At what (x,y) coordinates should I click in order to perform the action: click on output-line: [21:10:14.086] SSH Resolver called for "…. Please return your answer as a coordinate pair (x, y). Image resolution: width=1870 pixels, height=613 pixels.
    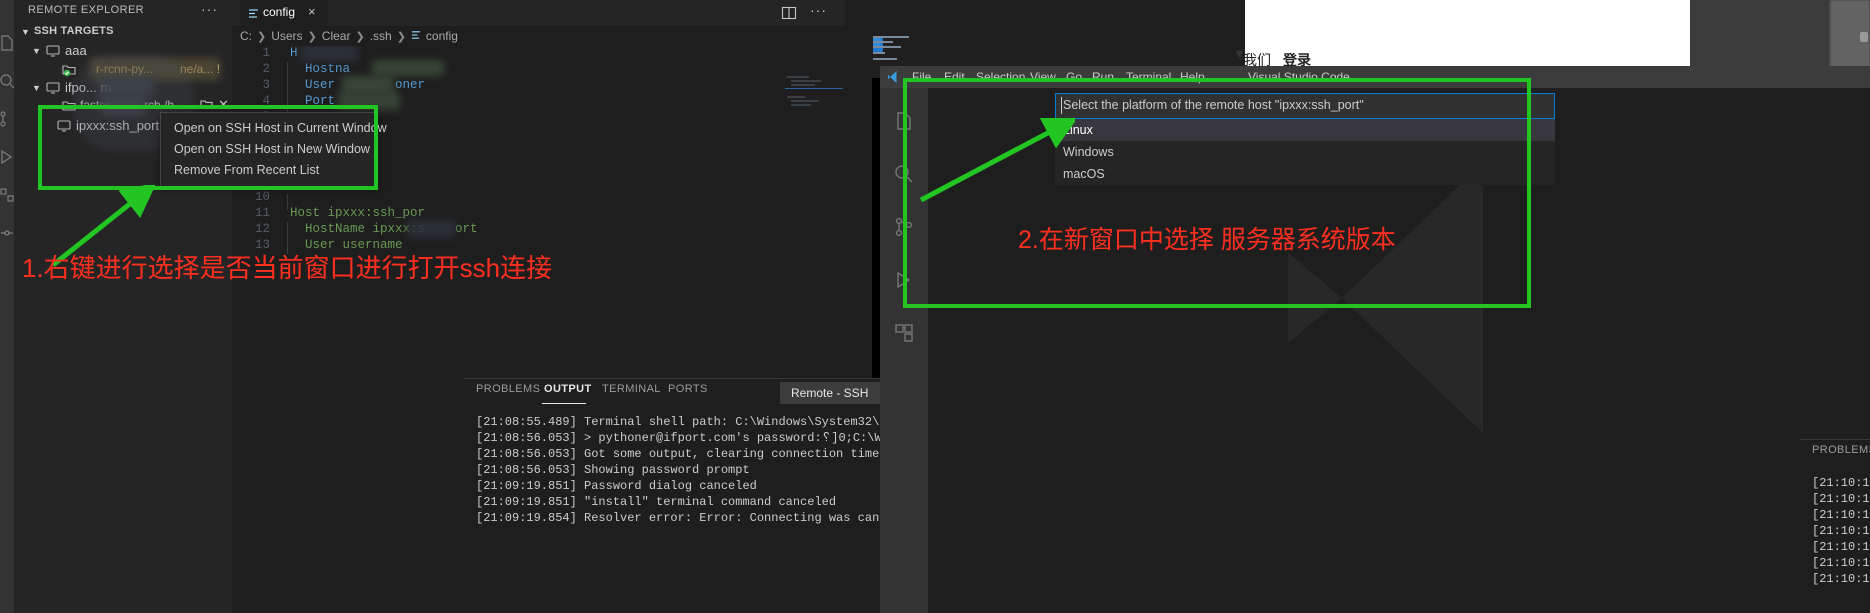
    Looking at the image, I should click on (1841, 483).